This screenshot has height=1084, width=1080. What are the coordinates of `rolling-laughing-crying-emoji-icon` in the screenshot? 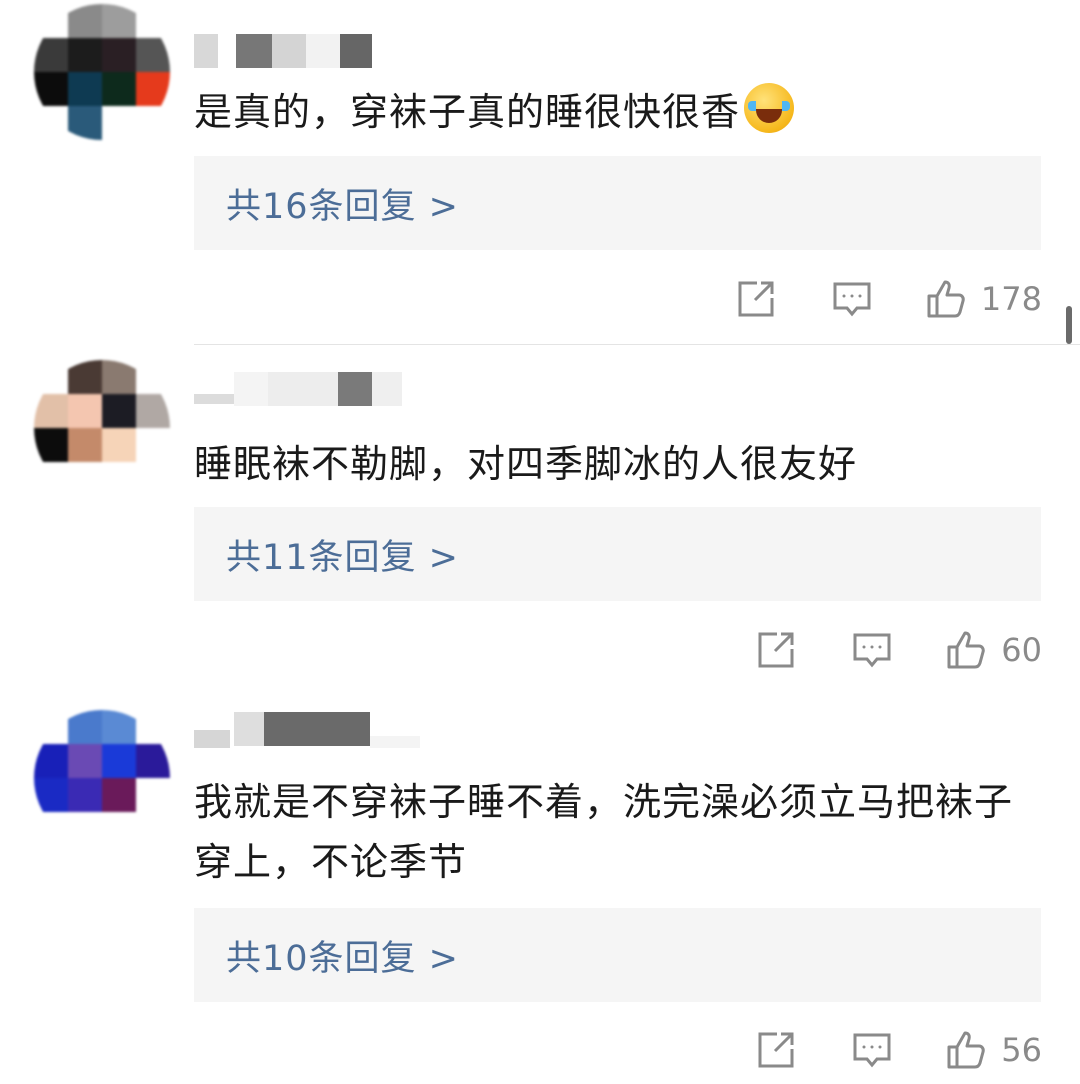 It's located at (769, 108).